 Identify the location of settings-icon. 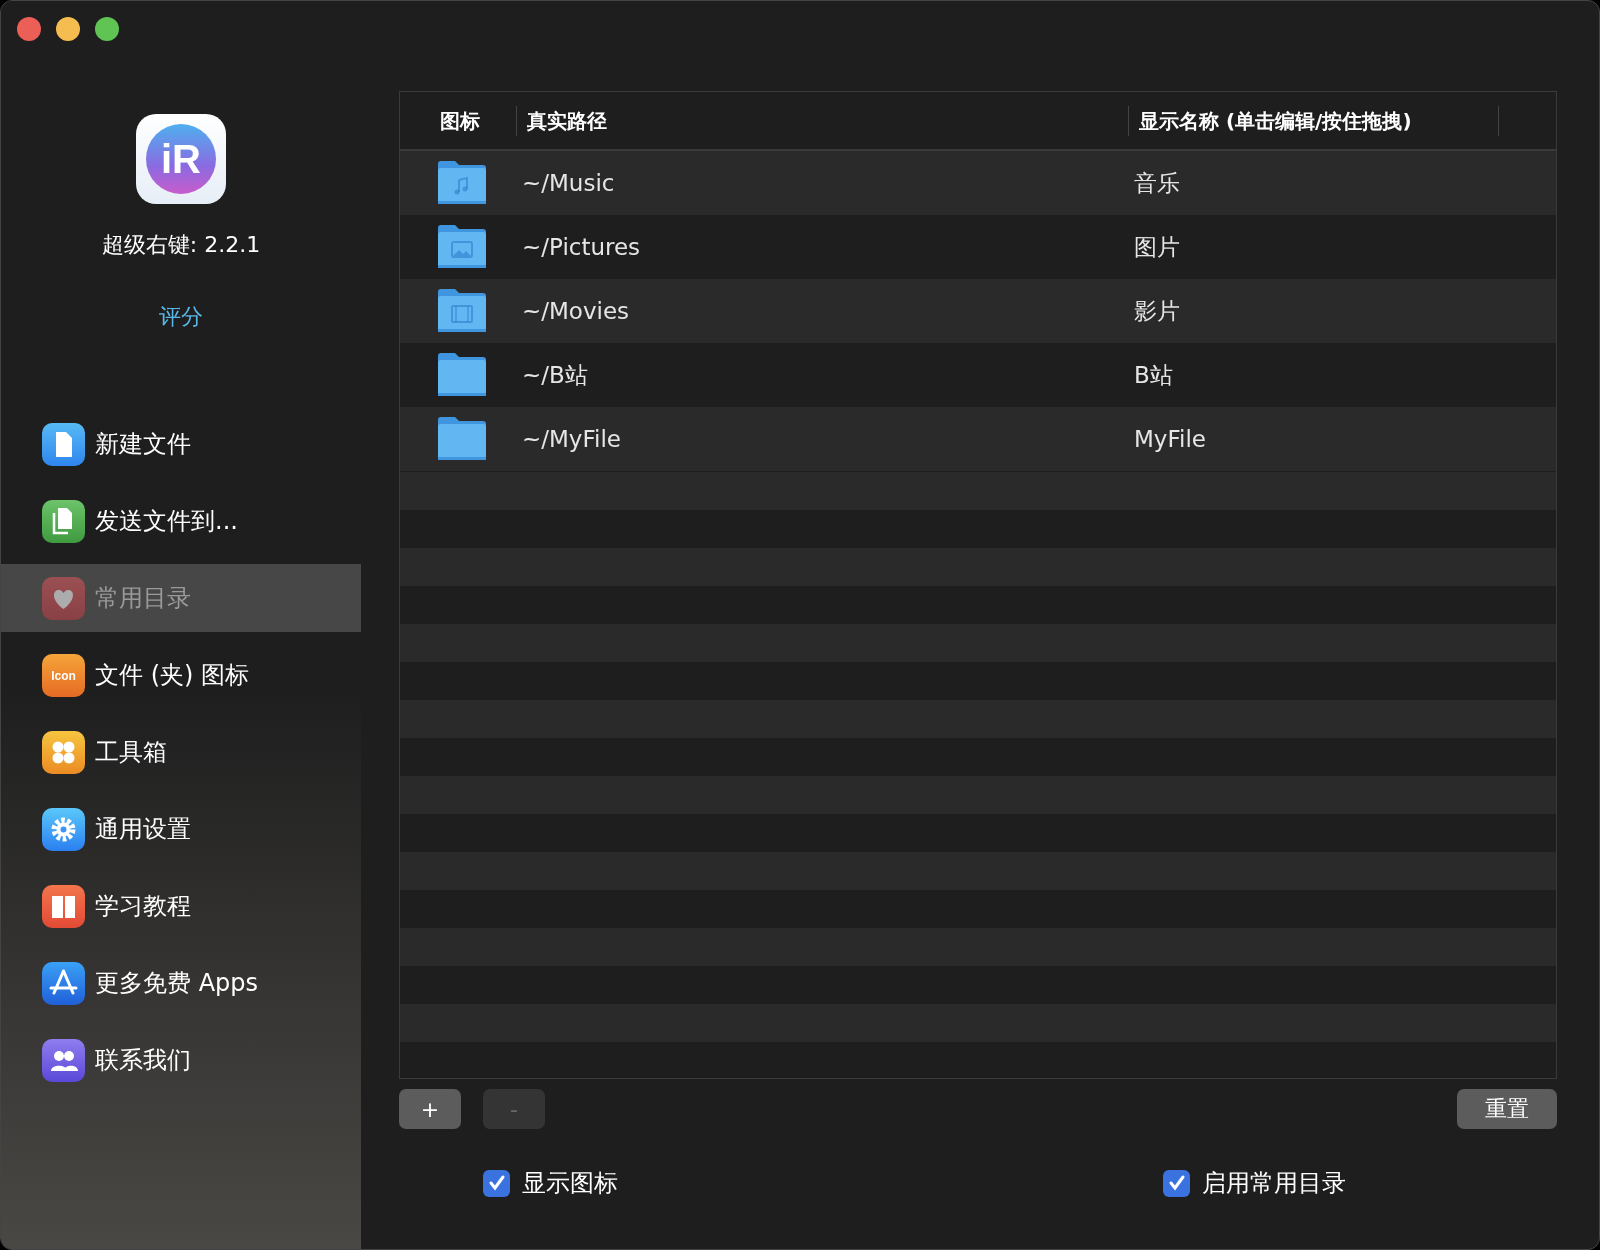
(63, 829).